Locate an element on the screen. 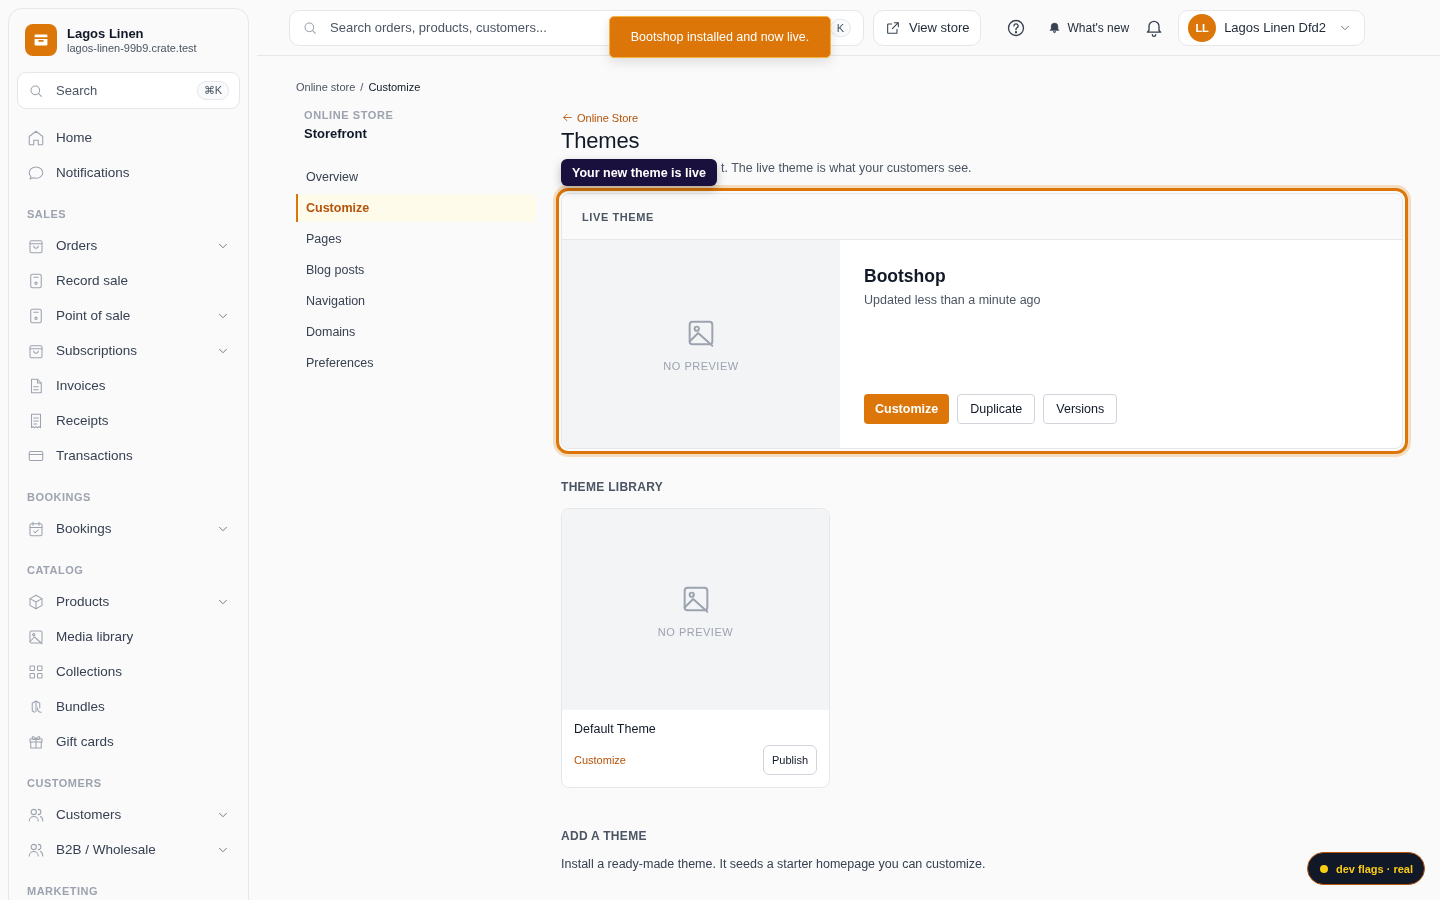 The image size is (1440, 900). section-label: MARKETING is located at coordinates (63, 891).